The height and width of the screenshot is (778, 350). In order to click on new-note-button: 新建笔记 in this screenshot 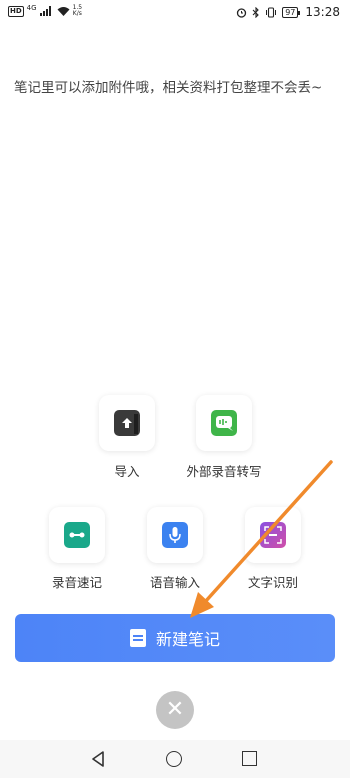, I will do `click(175, 638)`.